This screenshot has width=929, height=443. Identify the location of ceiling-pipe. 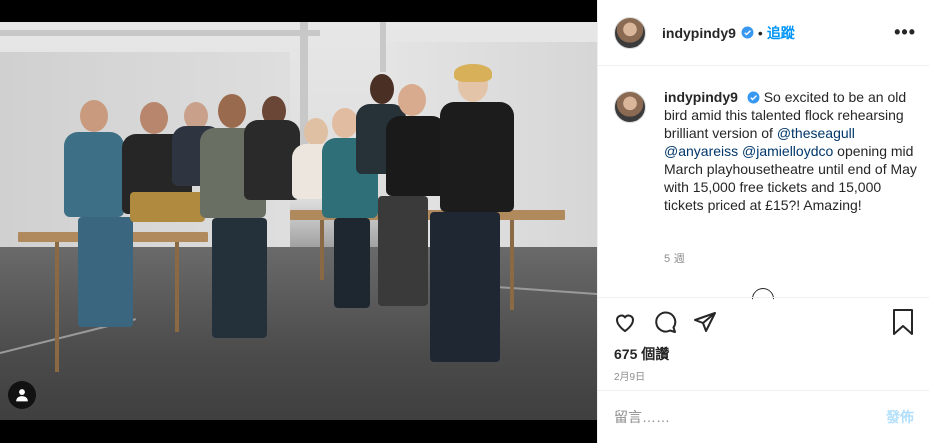
(160, 33).